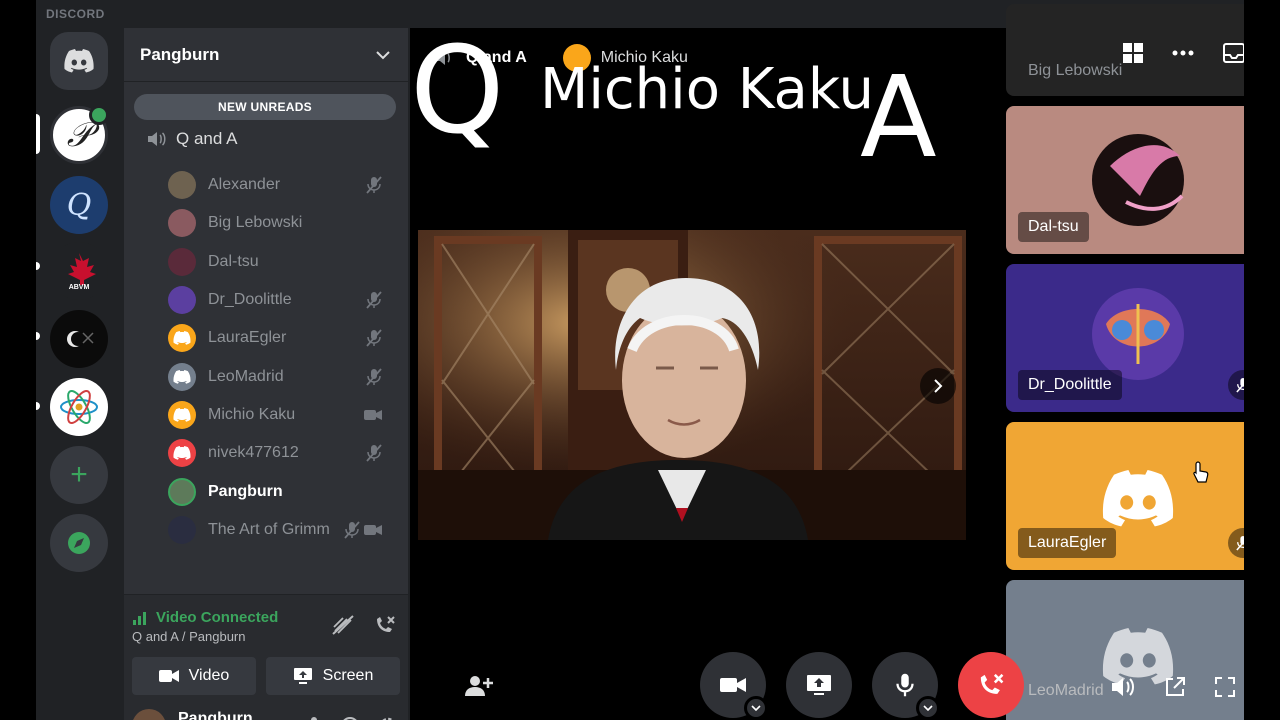 This screenshot has height=720, width=1280. What do you see at coordinates (283, 300) in the screenshot?
I see `voice-member: Dr_Doolittle` at bounding box center [283, 300].